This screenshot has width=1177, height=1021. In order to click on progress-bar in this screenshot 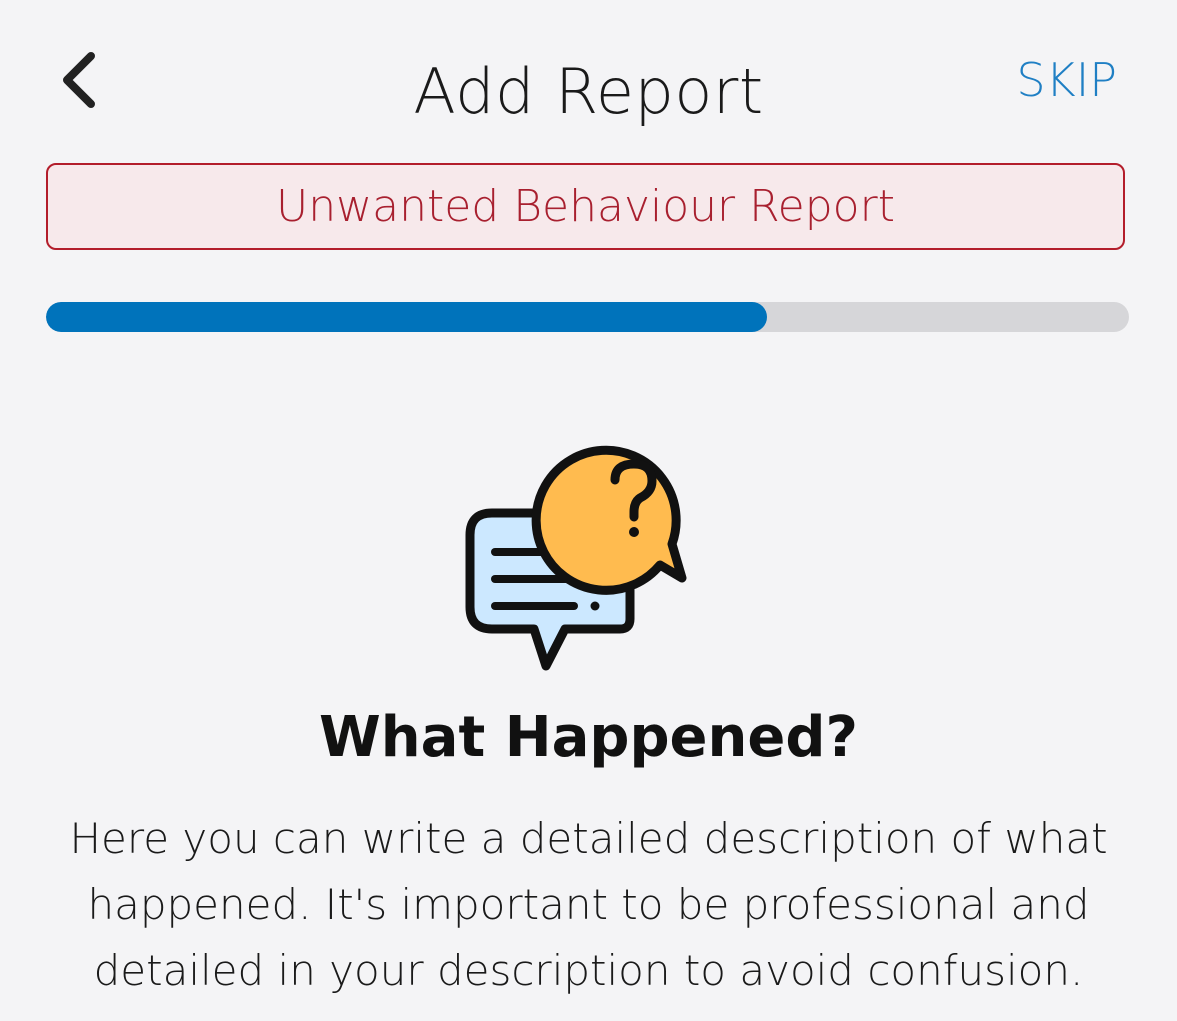, I will do `click(587, 317)`.